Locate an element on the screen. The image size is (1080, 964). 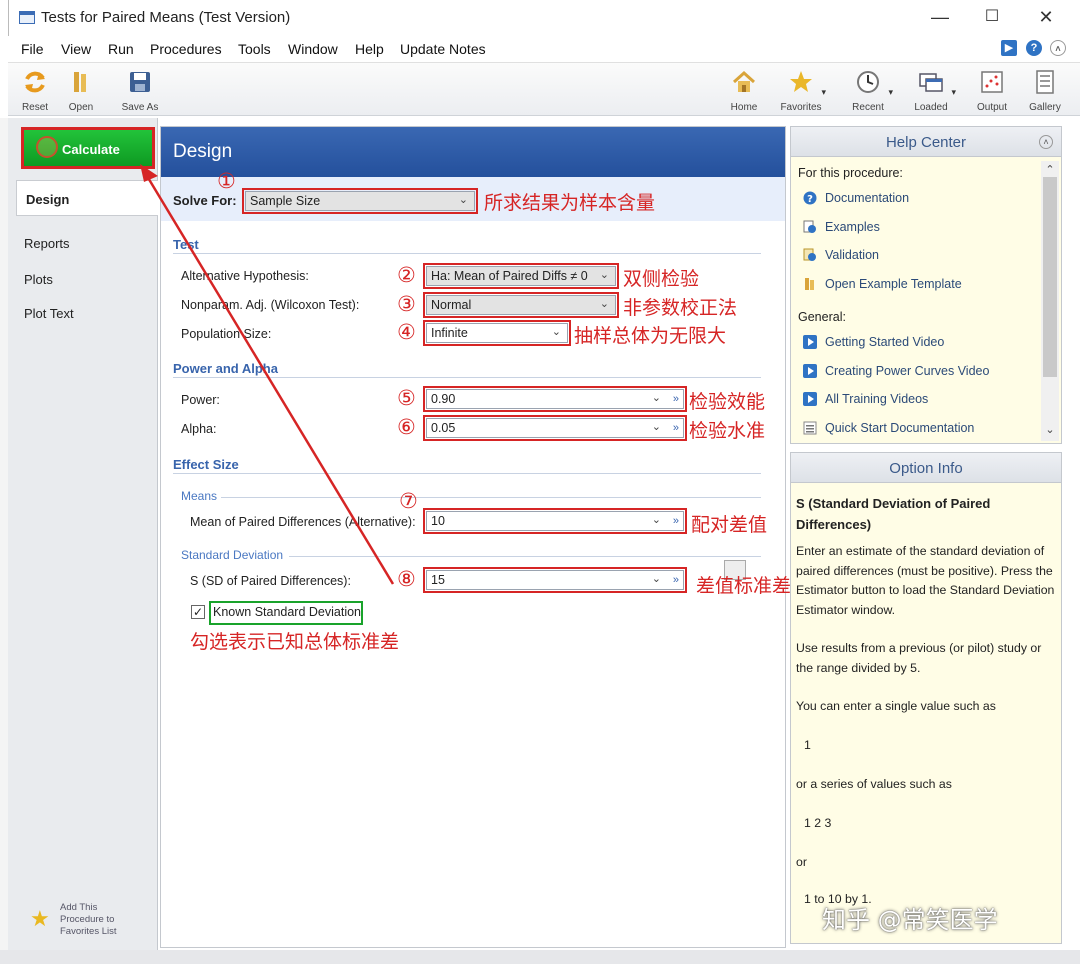
open-label: Open is located at coordinates (81, 107).